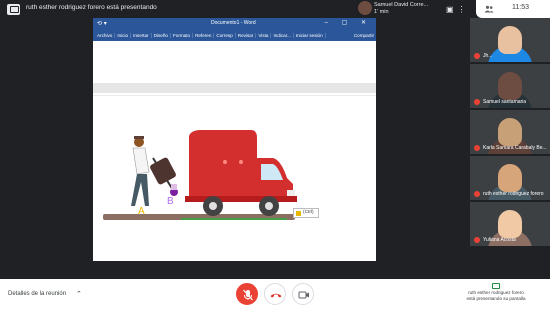 The height and width of the screenshot is (311, 550). Describe the element at coordinates (170, 201) in the screenshot. I see `label-b: B` at that location.